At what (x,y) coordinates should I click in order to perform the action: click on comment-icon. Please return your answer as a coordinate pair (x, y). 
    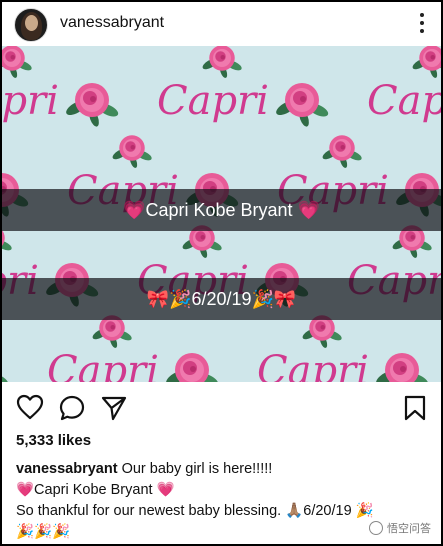
    Looking at the image, I should click on (72, 410).